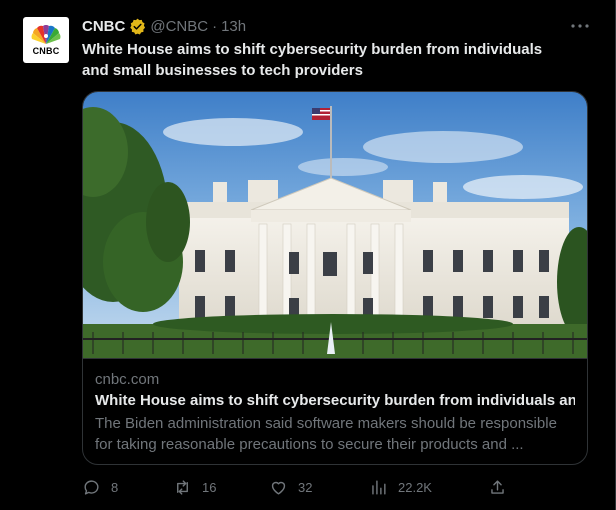 The image size is (616, 510). I want to click on like-button: 32, so click(290, 487).